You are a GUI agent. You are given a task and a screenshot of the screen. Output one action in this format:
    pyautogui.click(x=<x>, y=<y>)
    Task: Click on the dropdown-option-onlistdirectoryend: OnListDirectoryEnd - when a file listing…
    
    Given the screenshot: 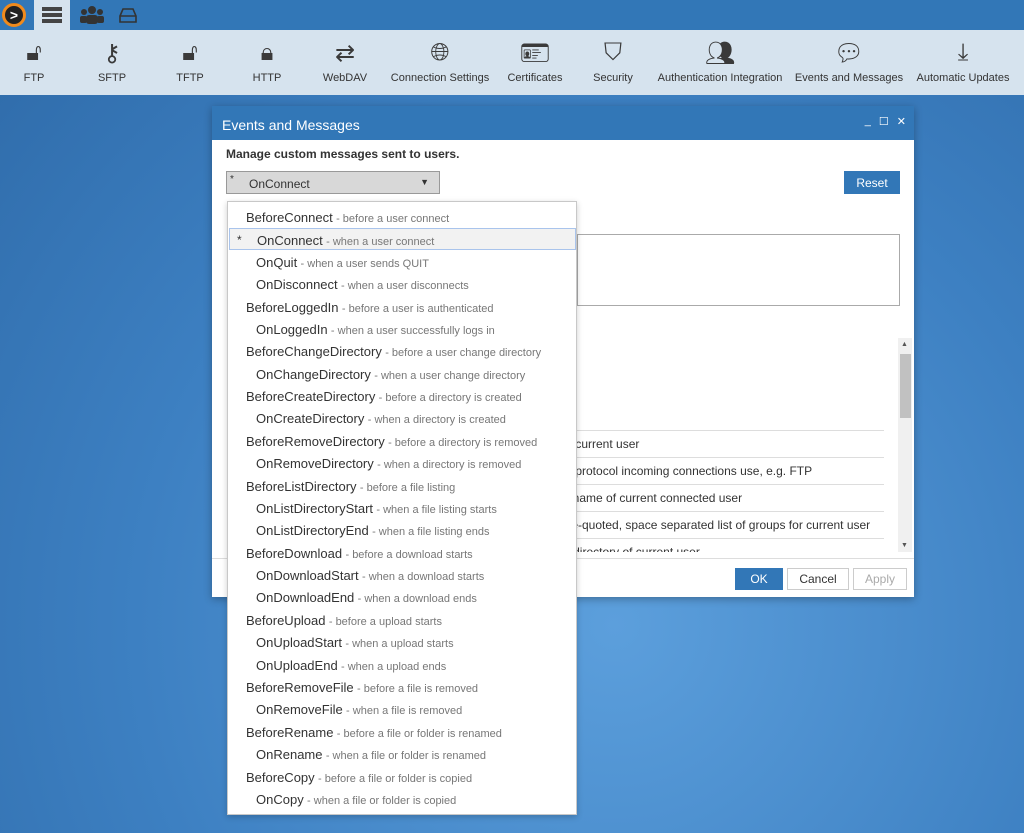 What is the action you would take?
    pyautogui.click(x=402, y=530)
    